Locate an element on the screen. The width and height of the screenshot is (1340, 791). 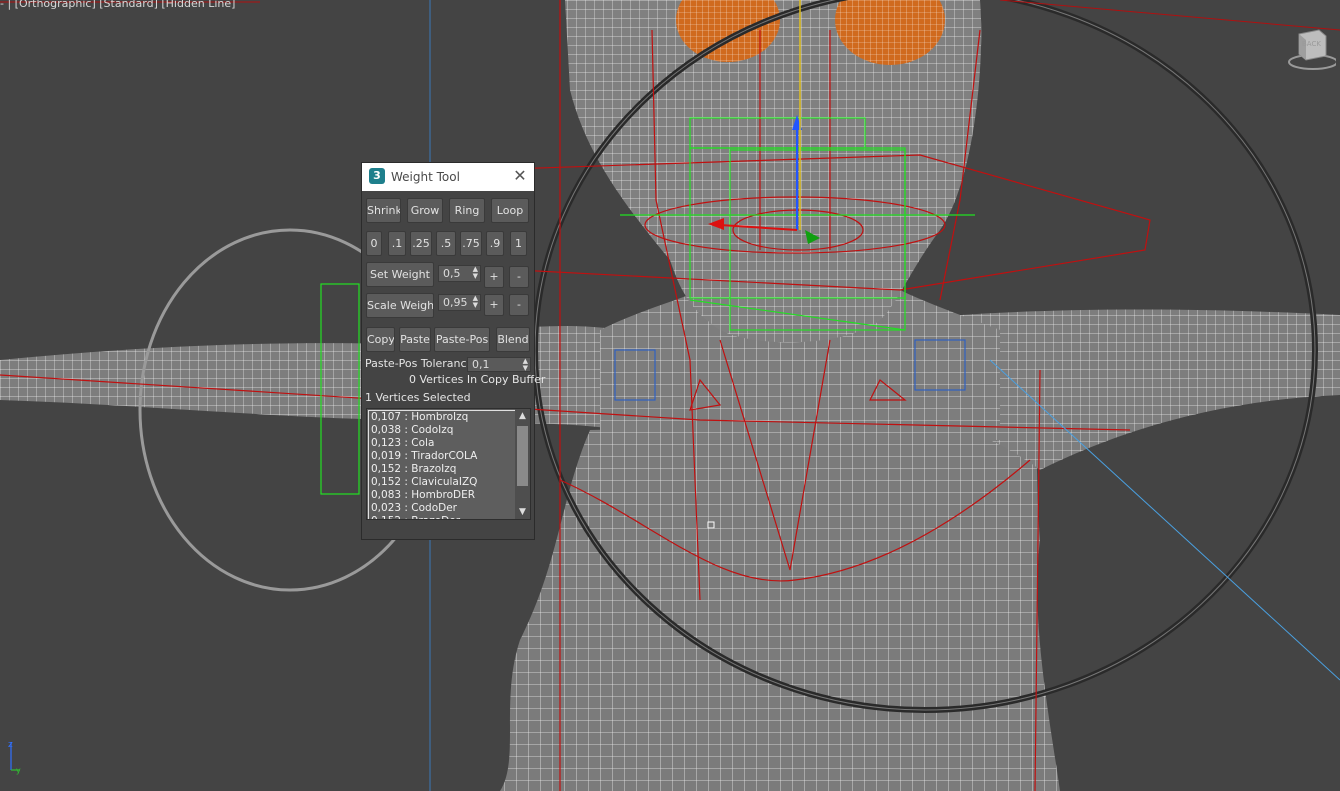
scale-weight-plus-button: + is located at coordinates (494, 305).